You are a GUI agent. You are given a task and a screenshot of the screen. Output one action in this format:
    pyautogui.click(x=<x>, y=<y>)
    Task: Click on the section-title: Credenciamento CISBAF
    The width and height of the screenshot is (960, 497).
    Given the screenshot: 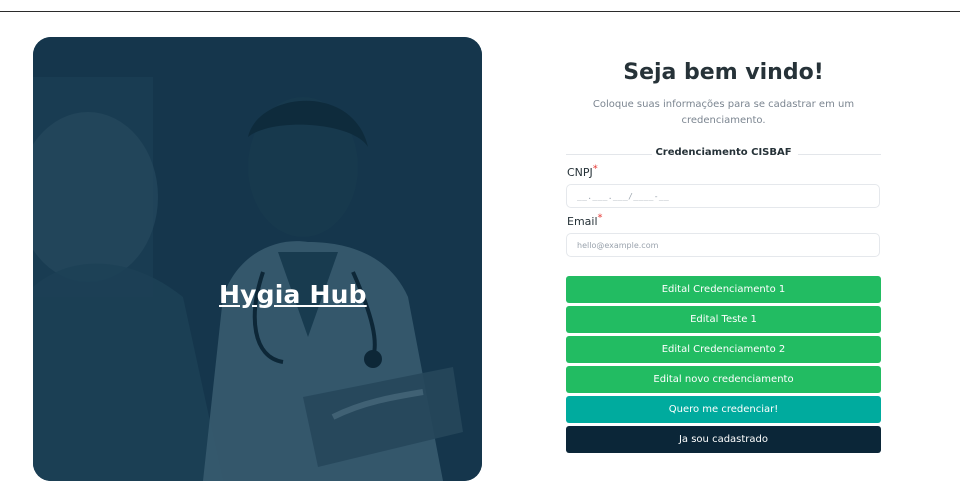 What is the action you would take?
    pyautogui.click(x=723, y=152)
    